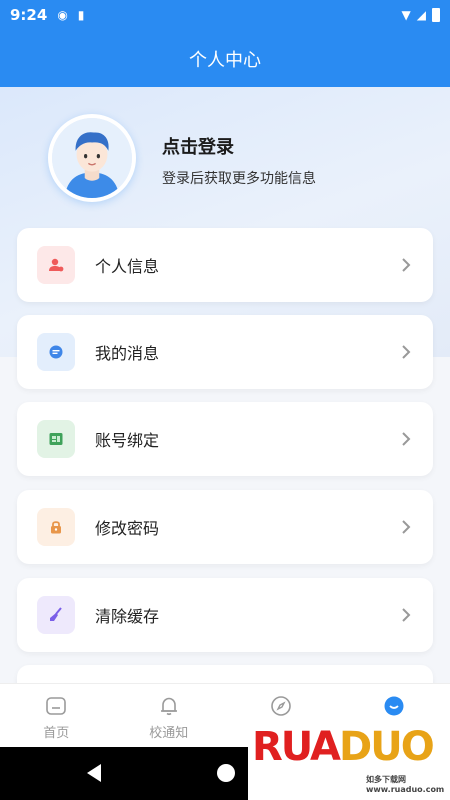 This screenshot has width=450, height=800. I want to click on system-back-icon, so click(94, 773).